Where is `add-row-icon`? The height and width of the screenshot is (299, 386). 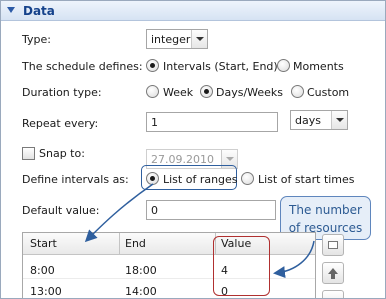
add-row-icon is located at coordinates (333, 245).